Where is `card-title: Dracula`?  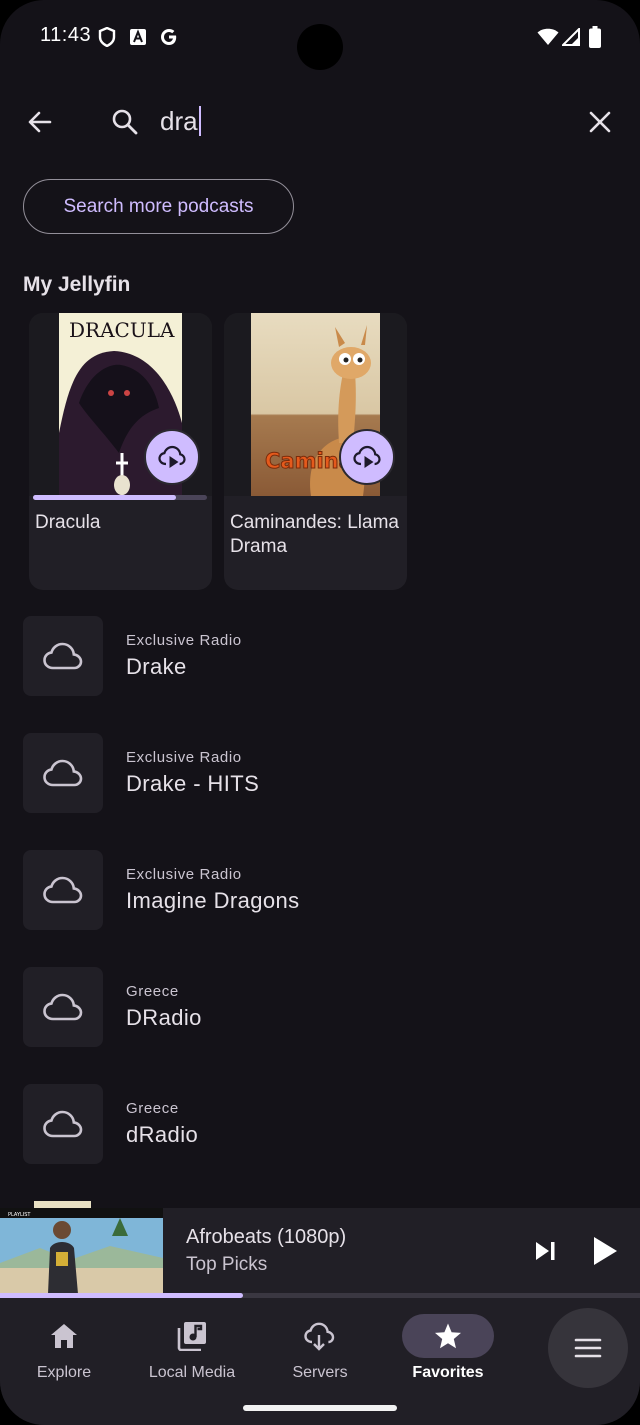 card-title: Dracula is located at coordinates (68, 522).